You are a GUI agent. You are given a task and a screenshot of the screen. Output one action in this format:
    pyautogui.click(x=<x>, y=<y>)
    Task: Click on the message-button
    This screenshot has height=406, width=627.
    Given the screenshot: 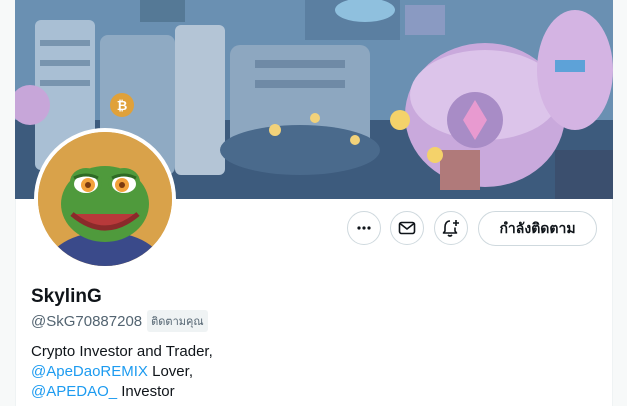 What is the action you would take?
    pyautogui.click(x=407, y=228)
    